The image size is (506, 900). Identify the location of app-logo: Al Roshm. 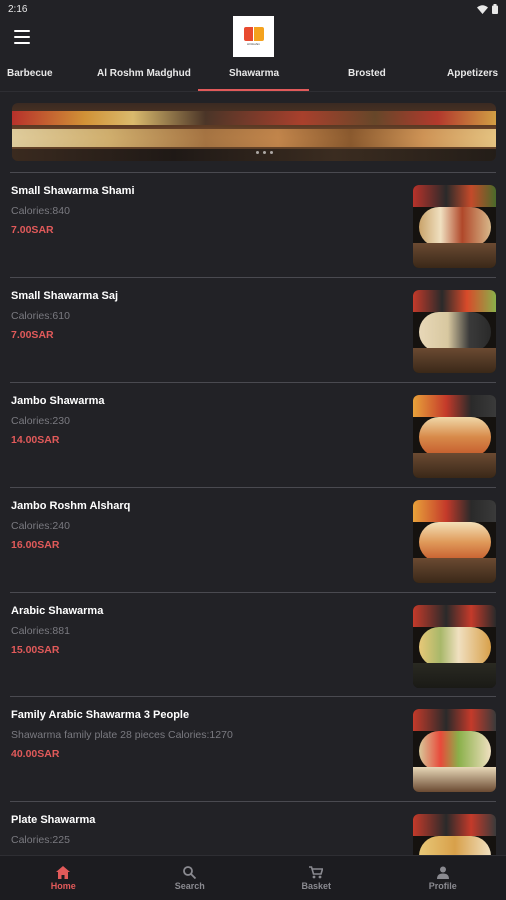
(253, 36).